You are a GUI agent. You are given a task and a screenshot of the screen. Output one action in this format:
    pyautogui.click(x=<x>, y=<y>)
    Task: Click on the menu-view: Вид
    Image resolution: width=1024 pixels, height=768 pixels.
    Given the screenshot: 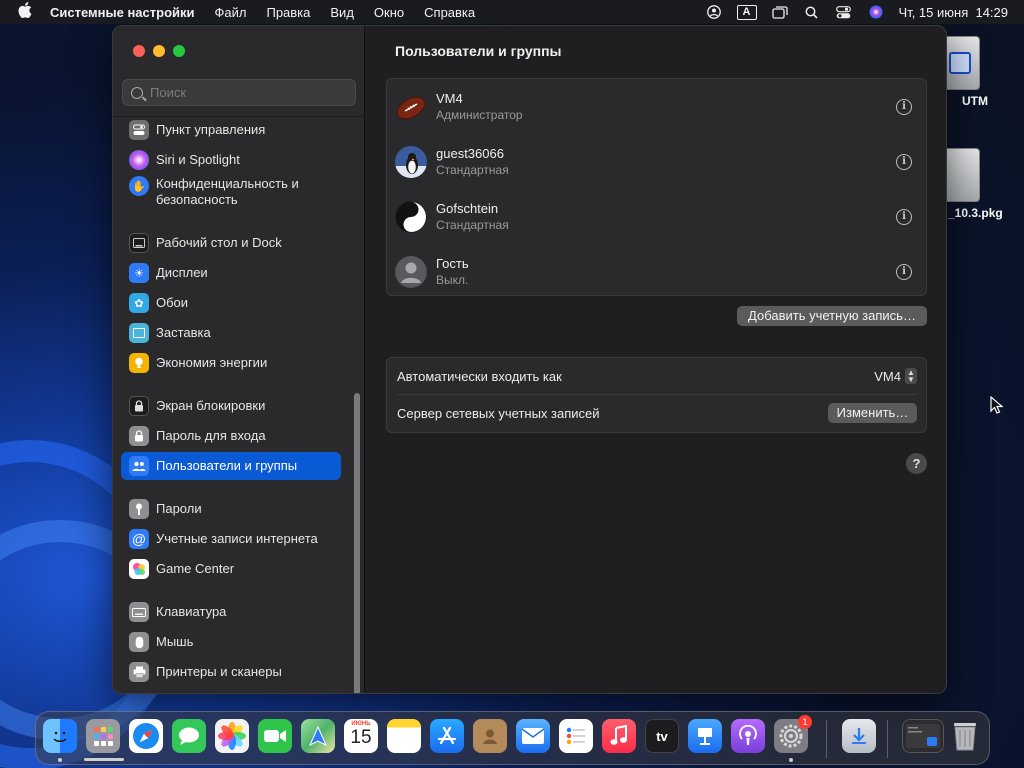 What is the action you would take?
    pyautogui.click(x=342, y=12)
    